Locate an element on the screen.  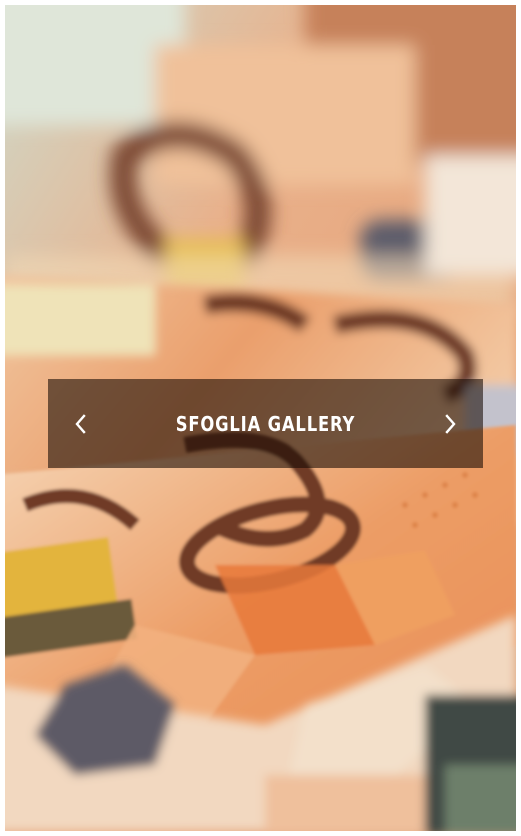
gallery-prev-button is located at coordinates (80, 423).